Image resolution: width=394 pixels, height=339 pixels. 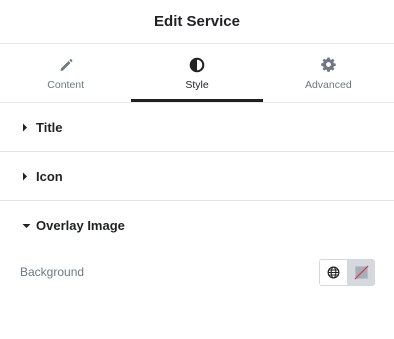 I want to click on tab-style: Style, so click(x=197, y=73).